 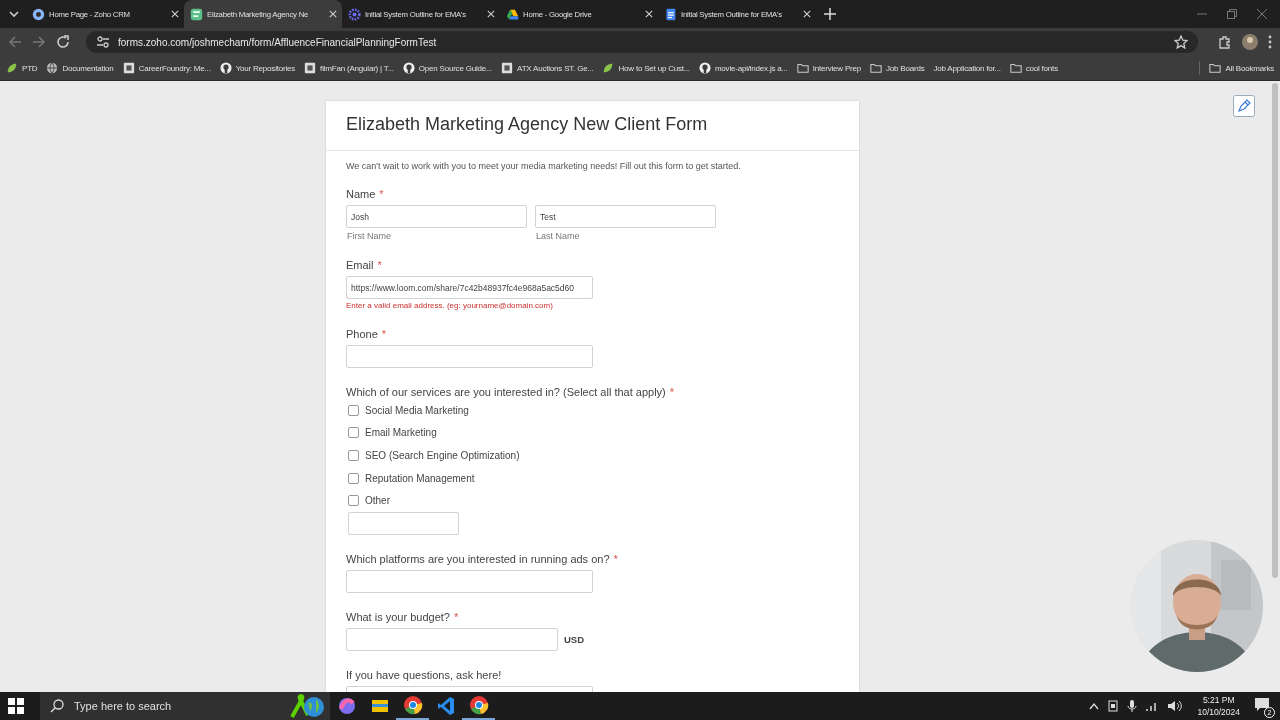 What do you see at coordinates (544, 166) in the screenshot?
I see `form-description: We can't wait to work with you to meet your media marketing needs! Fill out this form to get started.` at bounding box center [544, 166].